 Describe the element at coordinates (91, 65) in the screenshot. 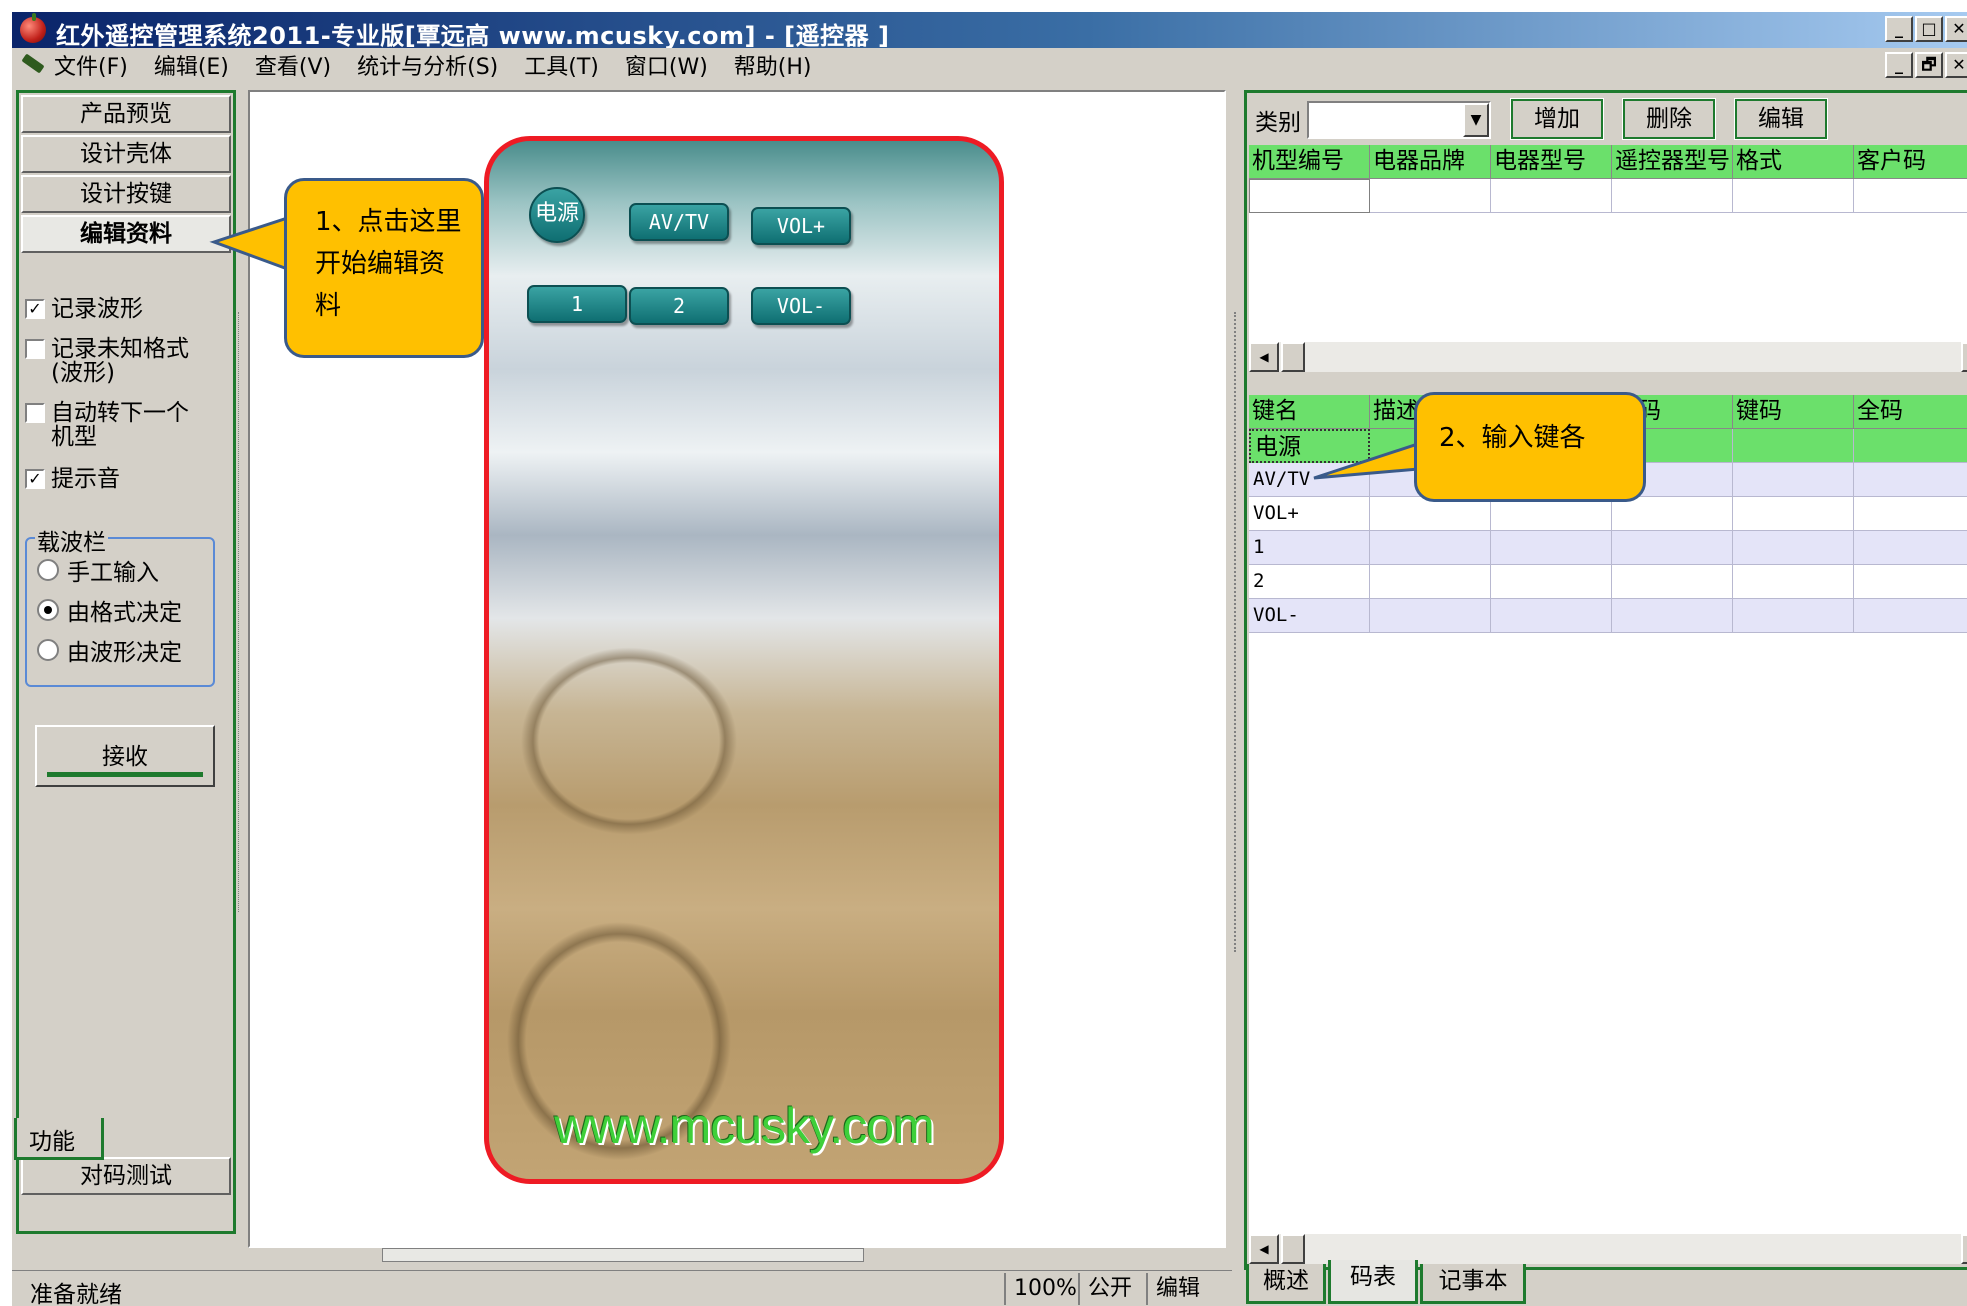

I see `menu-file: 文件(F)` at that location.